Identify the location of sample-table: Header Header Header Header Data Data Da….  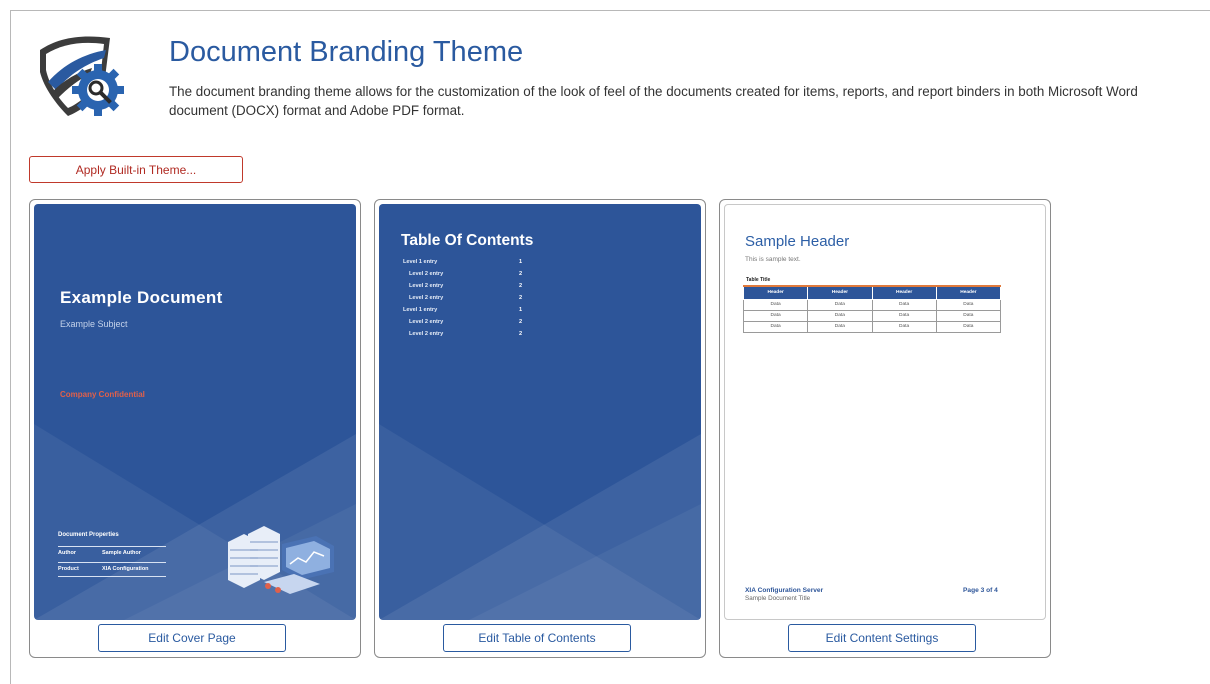
(872, 309).